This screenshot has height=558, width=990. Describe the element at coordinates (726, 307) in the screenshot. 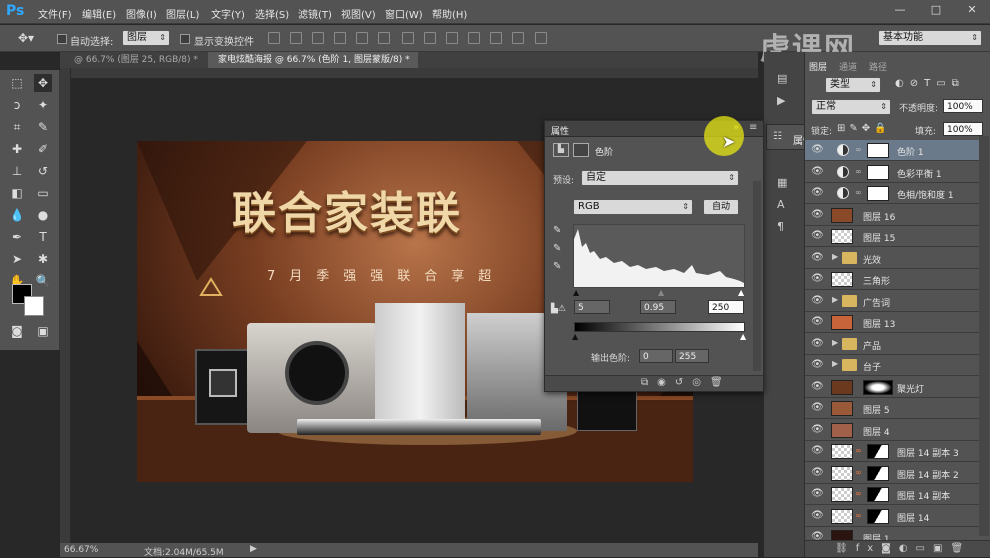

I see `input-white-field: 250` at that location.